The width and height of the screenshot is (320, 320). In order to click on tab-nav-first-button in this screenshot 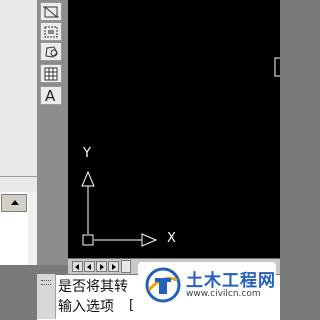, I will do `click(77, 266)`.